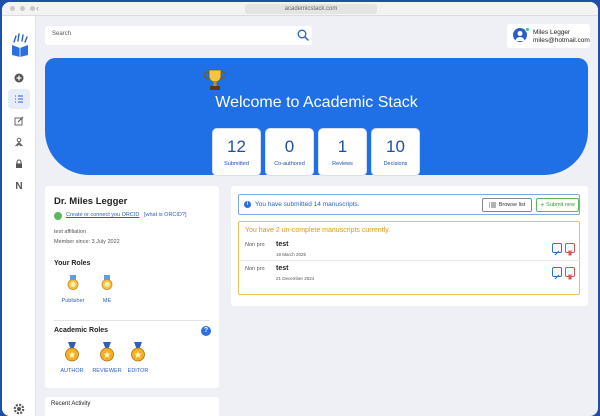 The height and width of the screenshot is (416, 600). Describe the element at coordinates (206, 331) in the screenshot. I see `help-icon: ?` at that location.